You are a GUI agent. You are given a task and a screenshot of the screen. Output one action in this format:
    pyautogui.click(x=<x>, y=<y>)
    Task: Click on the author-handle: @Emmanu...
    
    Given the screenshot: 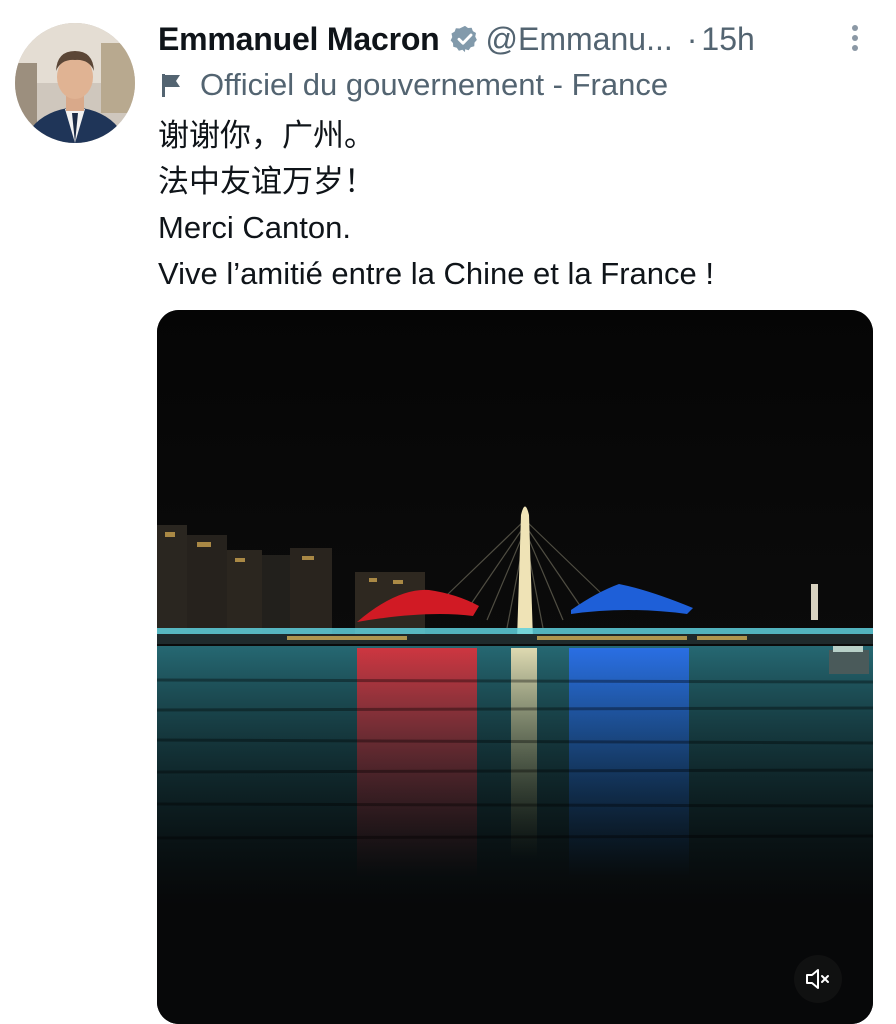 What is the action you would take?
    pyautogui.click(x=579, y=39)
    